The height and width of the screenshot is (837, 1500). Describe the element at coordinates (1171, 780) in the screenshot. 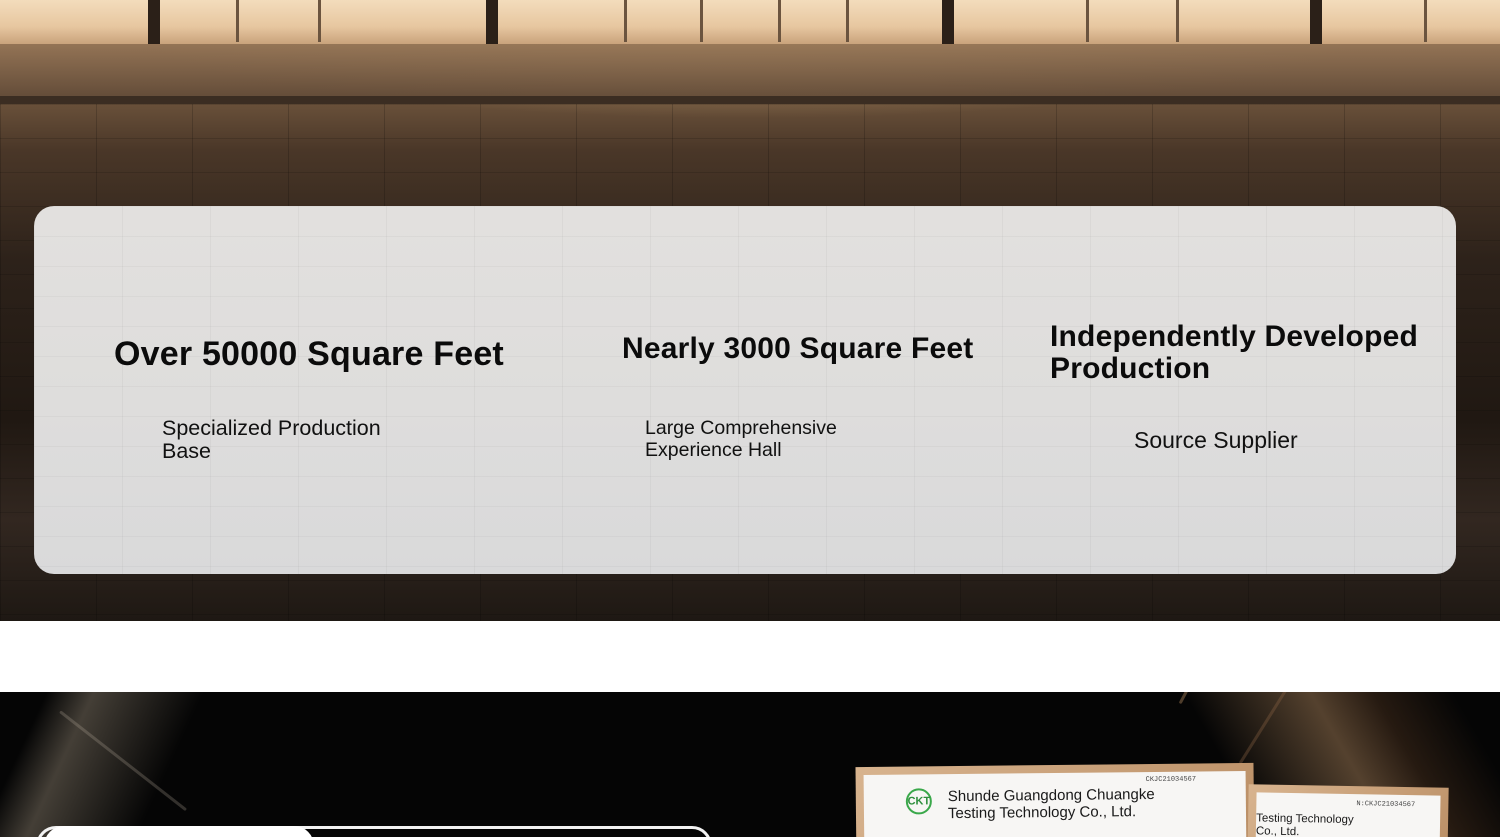

I see `certificate-serial: CKJC21034567` at that location.